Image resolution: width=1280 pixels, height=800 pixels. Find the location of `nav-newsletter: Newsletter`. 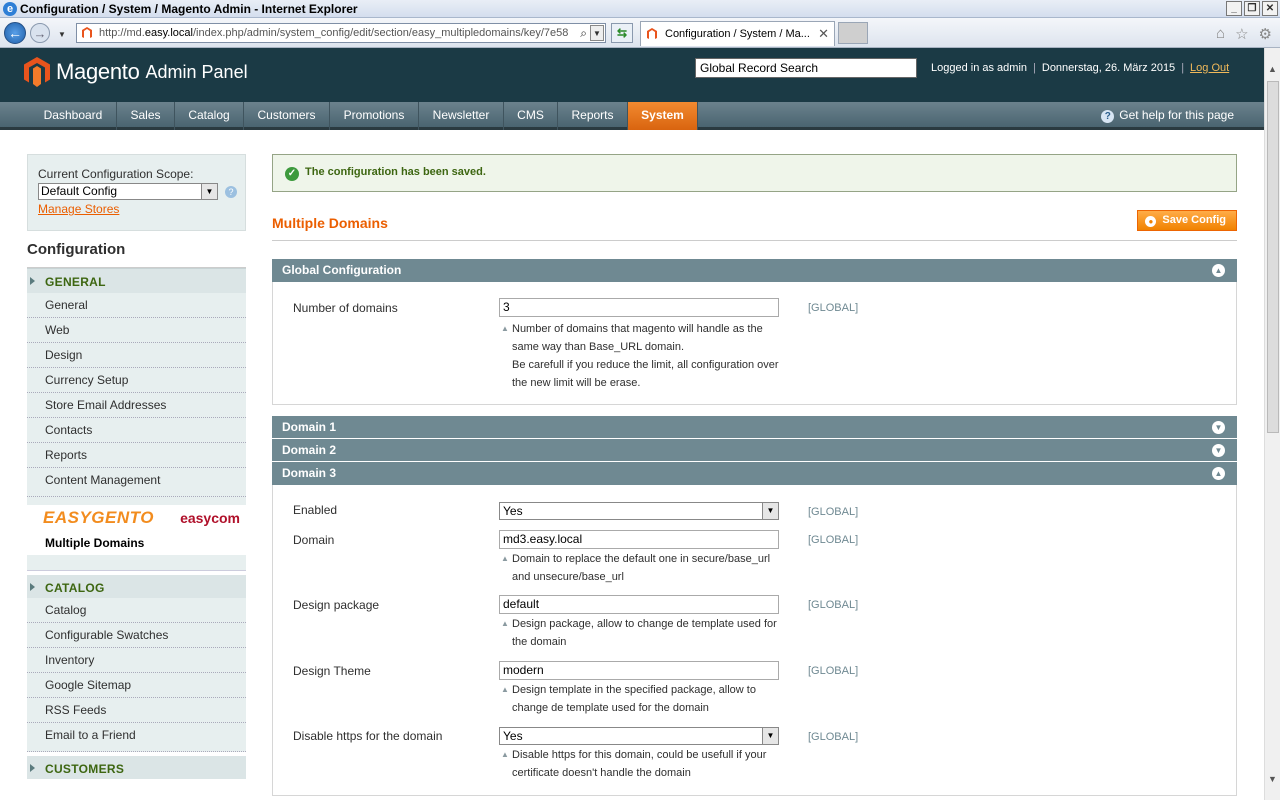

nav-newsletter: Newsletter is located at coordinates (461, 116).